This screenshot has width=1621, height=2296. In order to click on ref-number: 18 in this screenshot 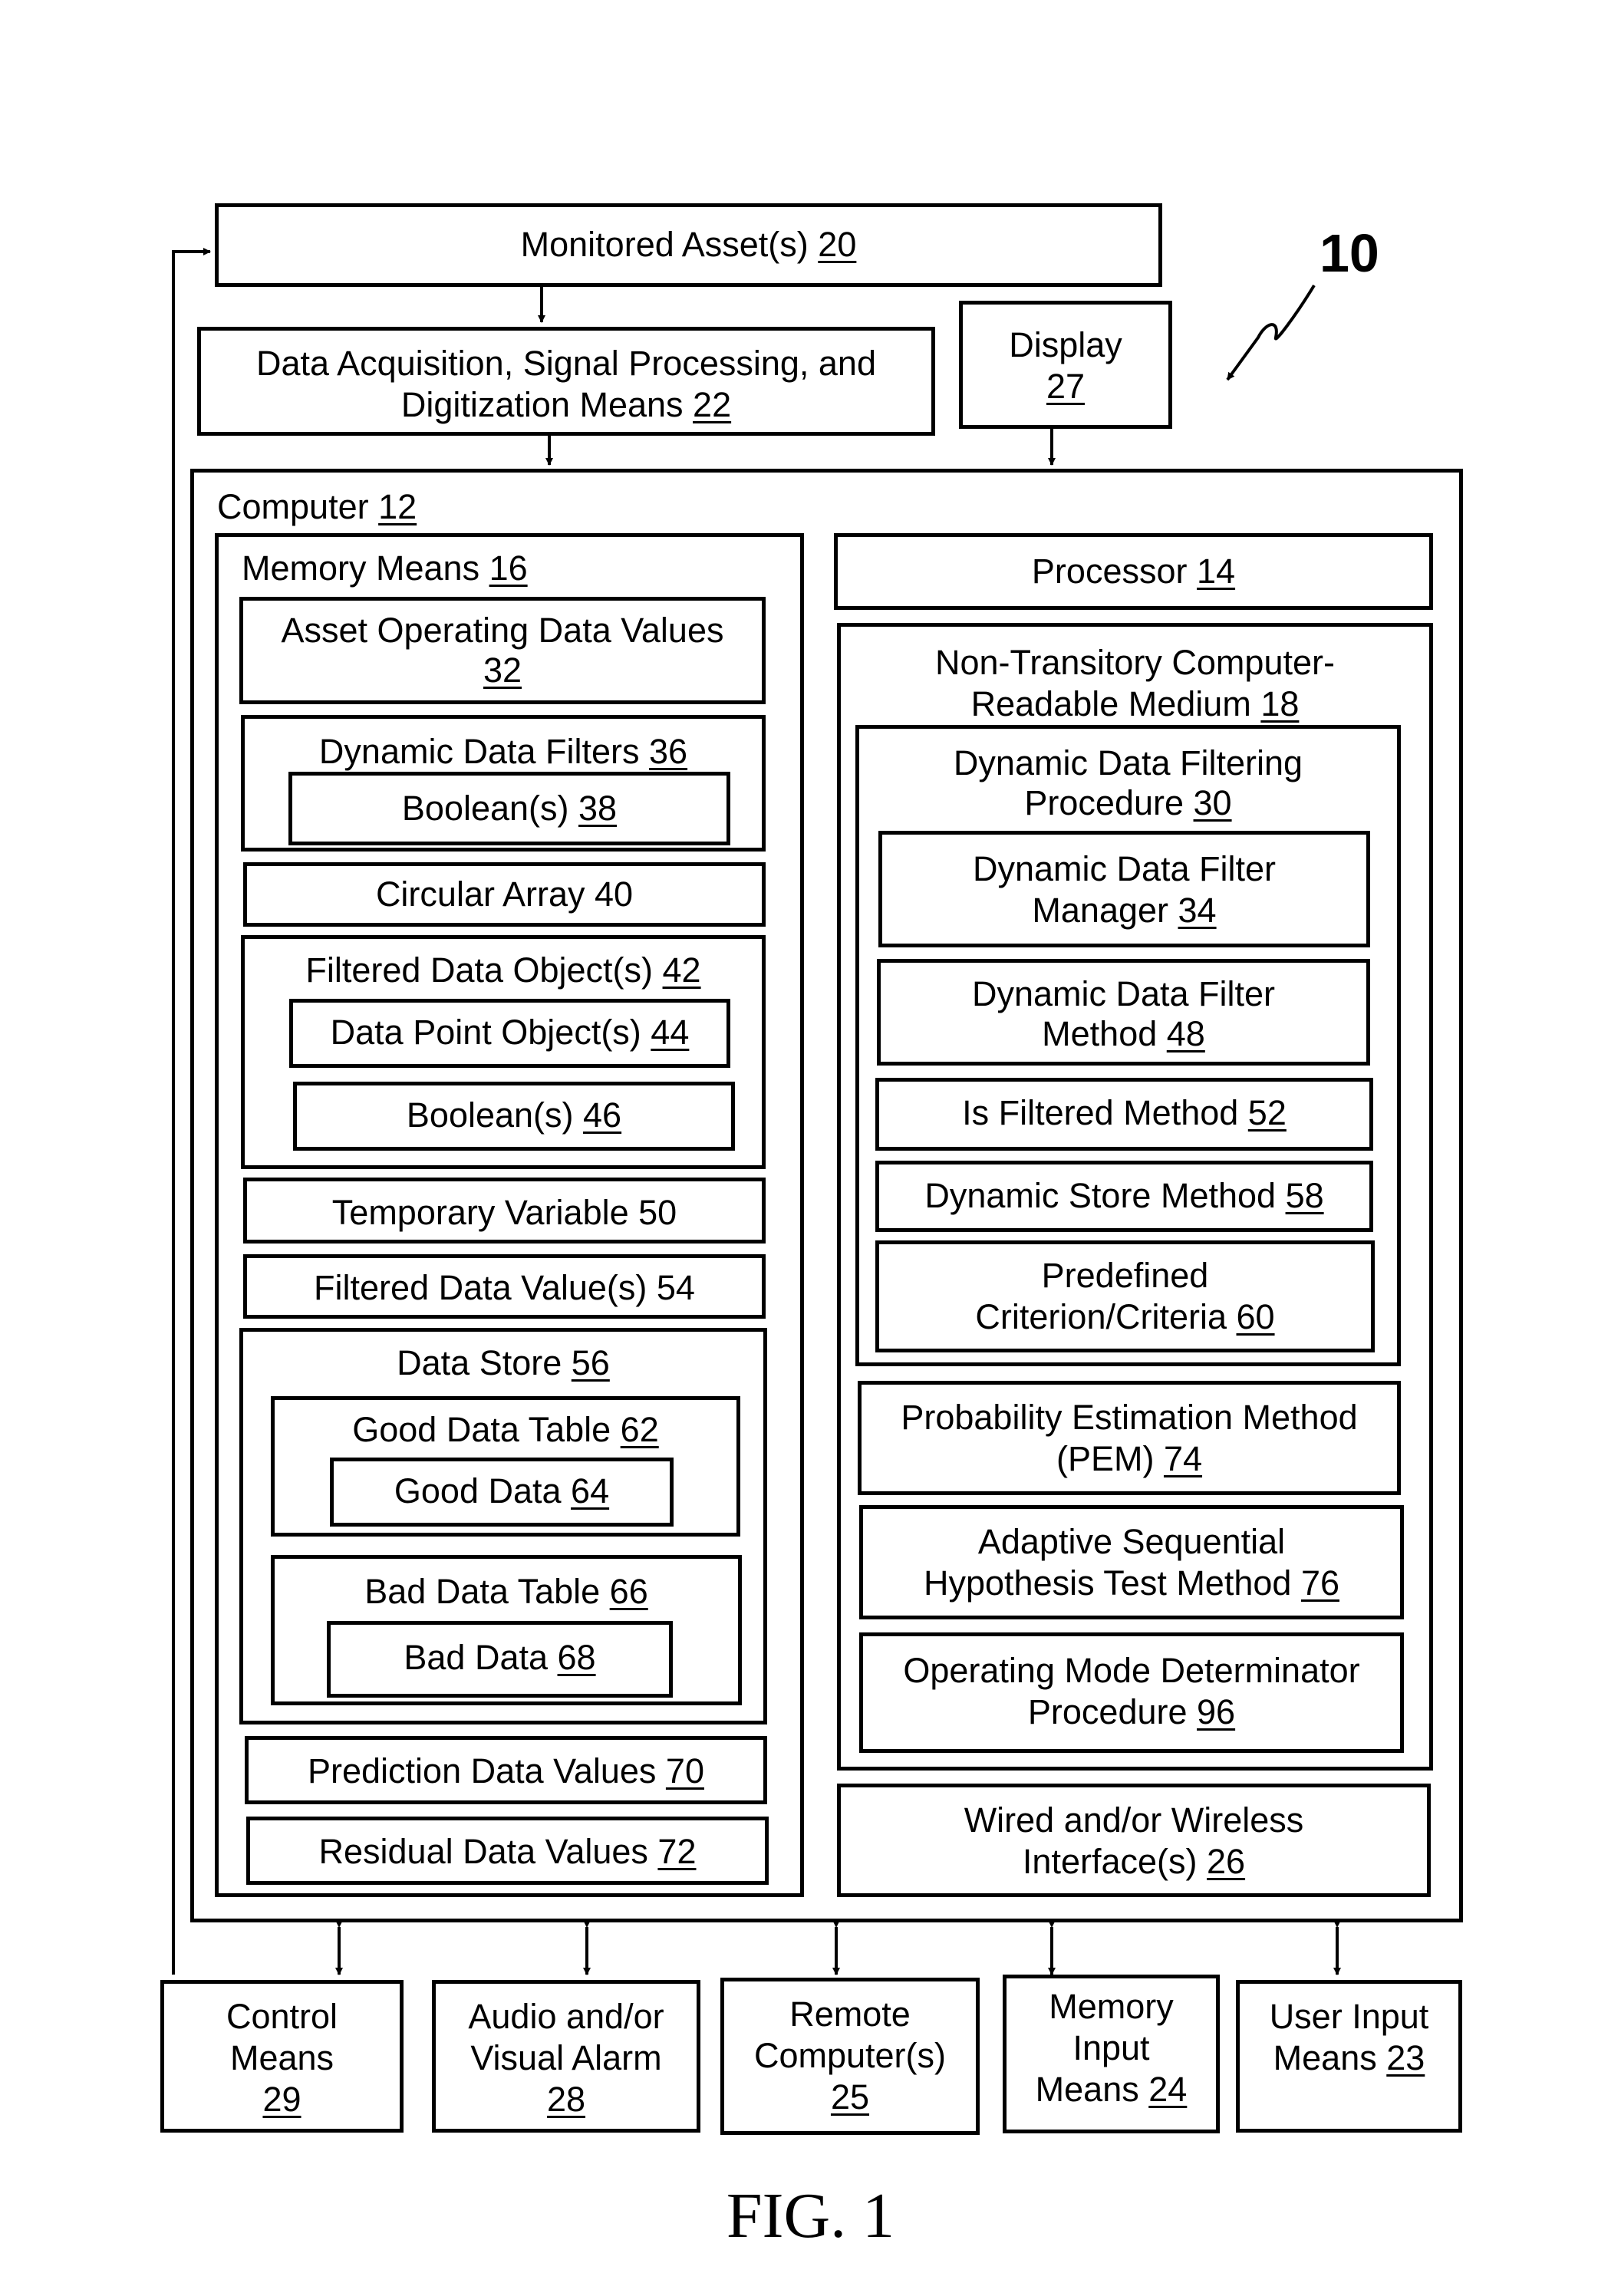, I will do `click(1280, 703)`.